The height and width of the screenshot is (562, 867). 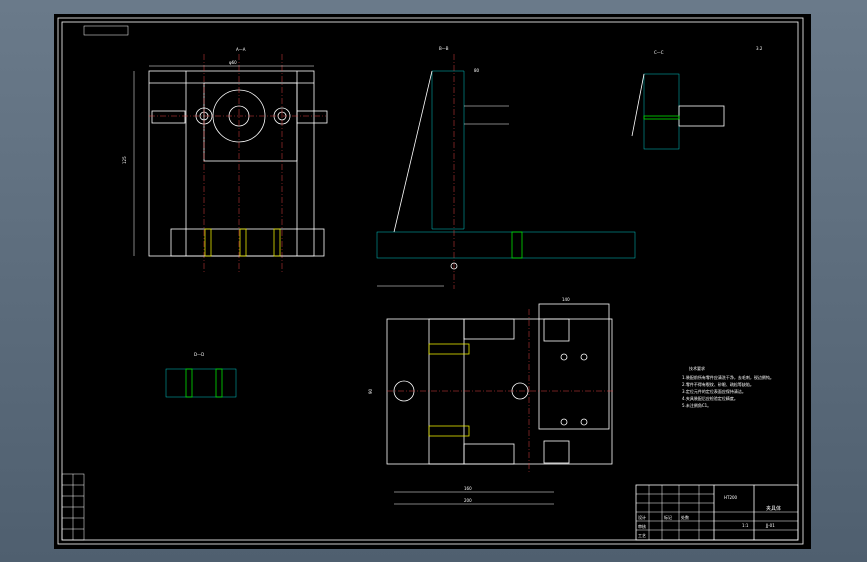 I want to click on section-view-small: D—D, so click(x=201, y=375).